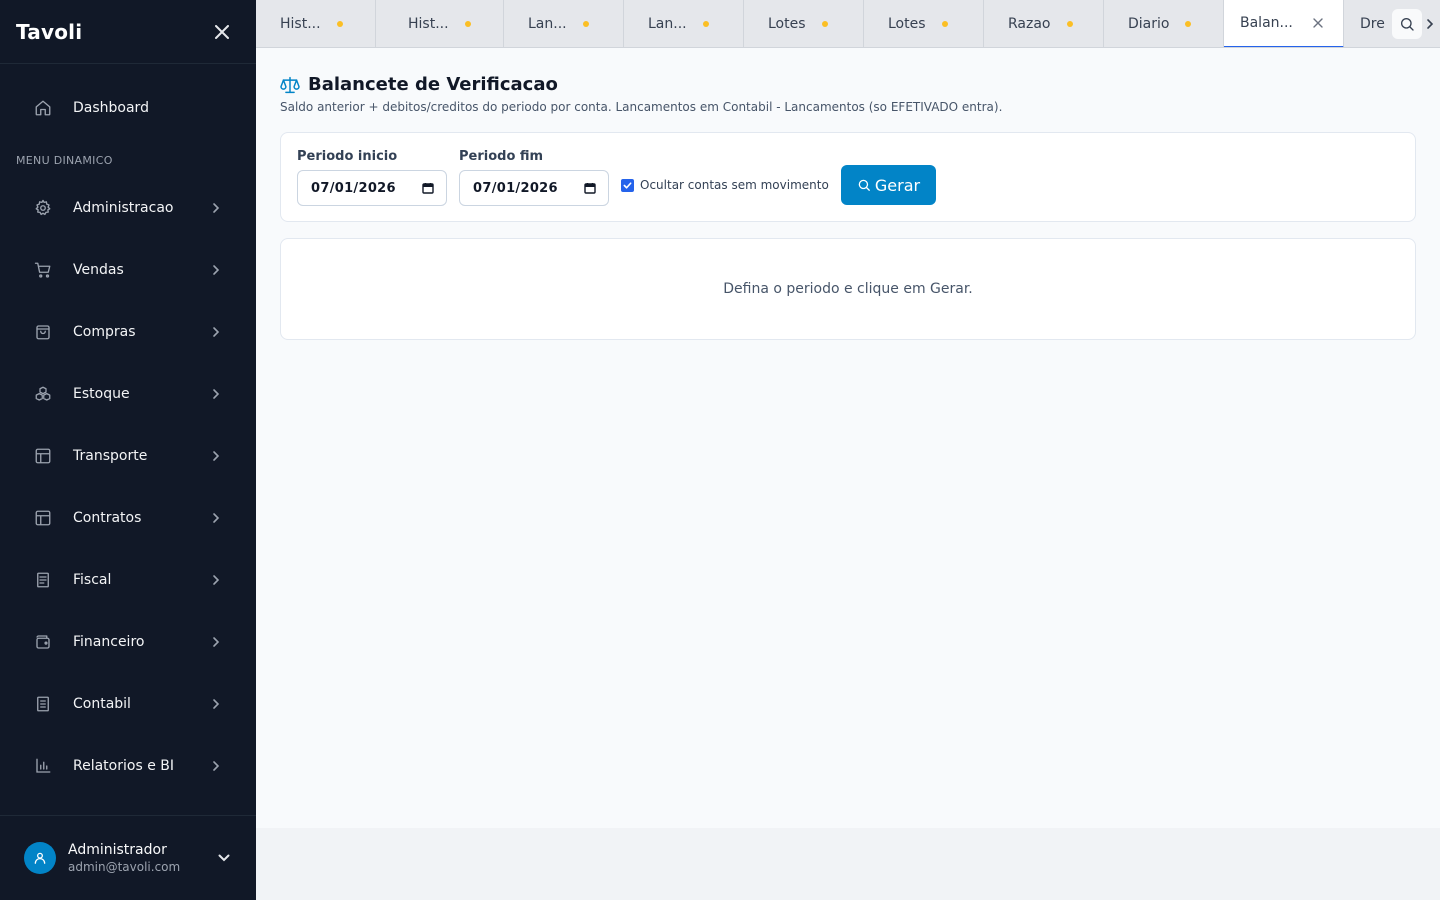 The width and height of the screenshot is (1440, 900). Describe the element at coordinates (347, 156) in the screenshot. I see `start-date-label: Periodo inicio` at that location.